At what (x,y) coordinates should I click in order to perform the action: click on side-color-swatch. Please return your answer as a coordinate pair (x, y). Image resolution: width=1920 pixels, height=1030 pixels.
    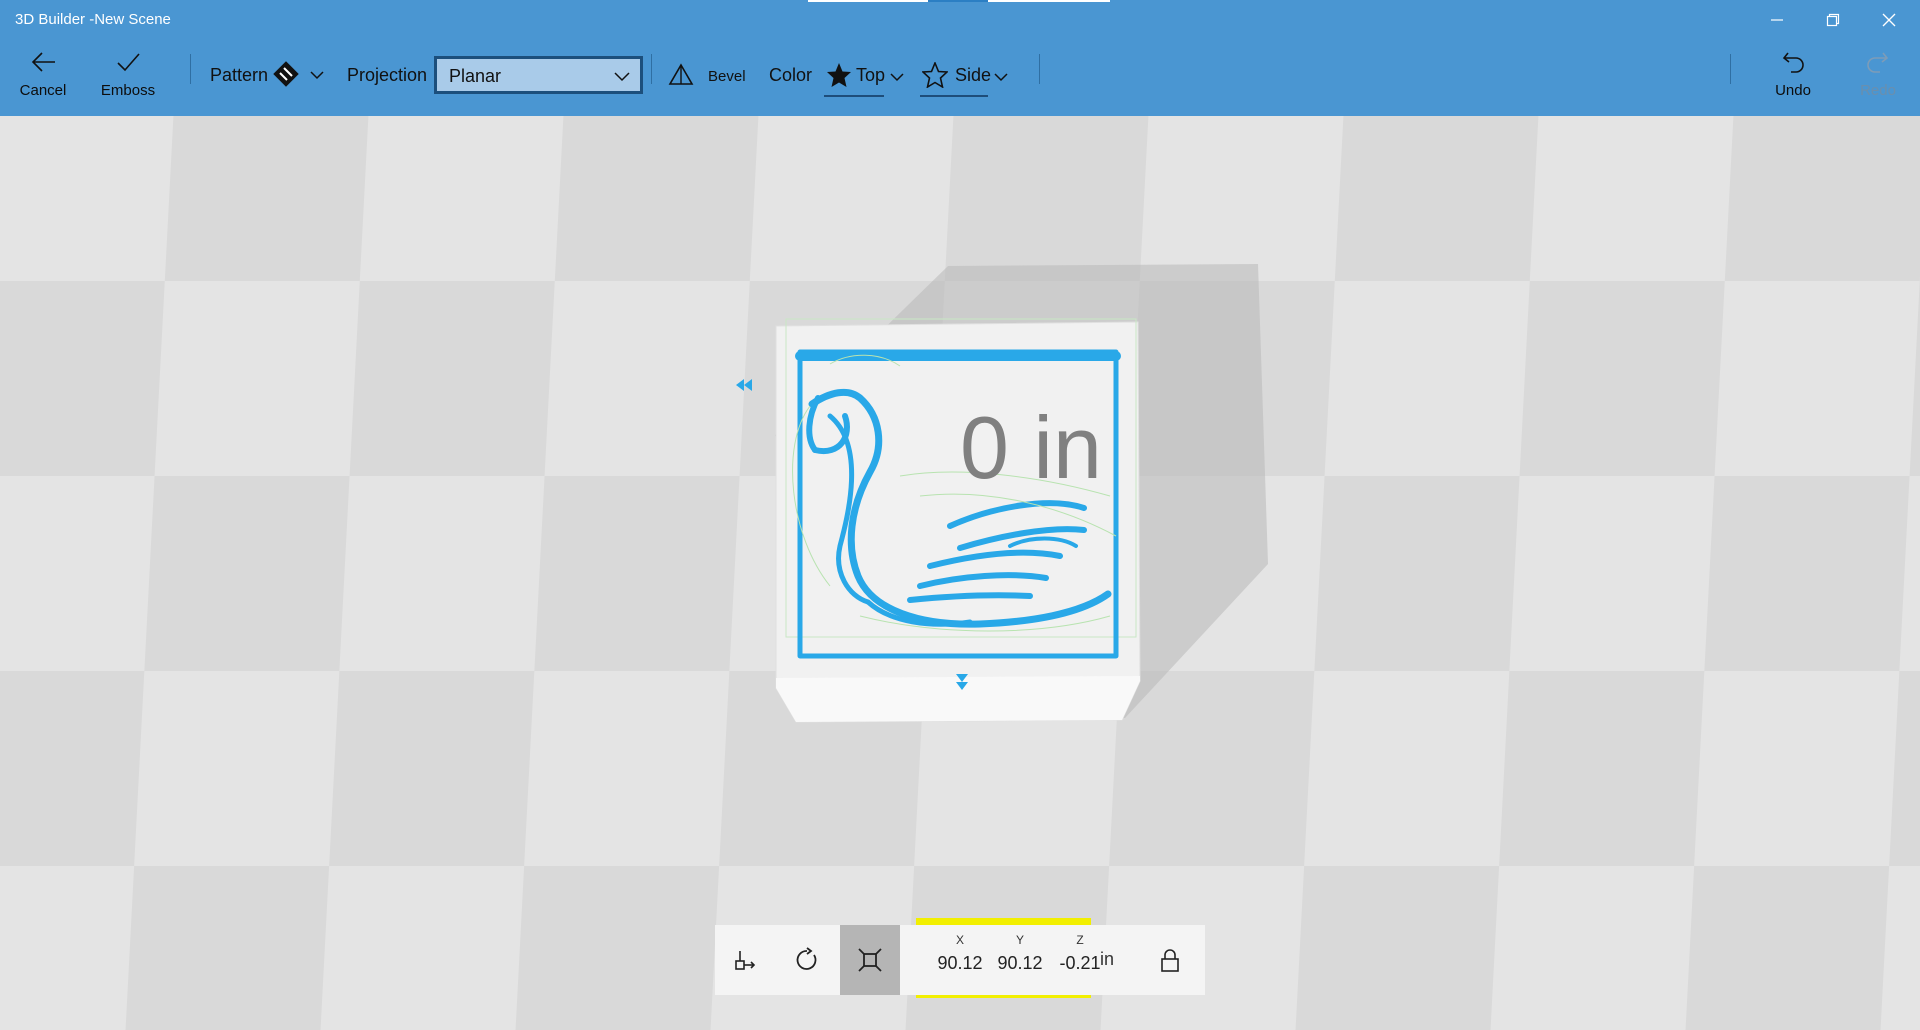
    Looking at the image, I should click on (954, 96).